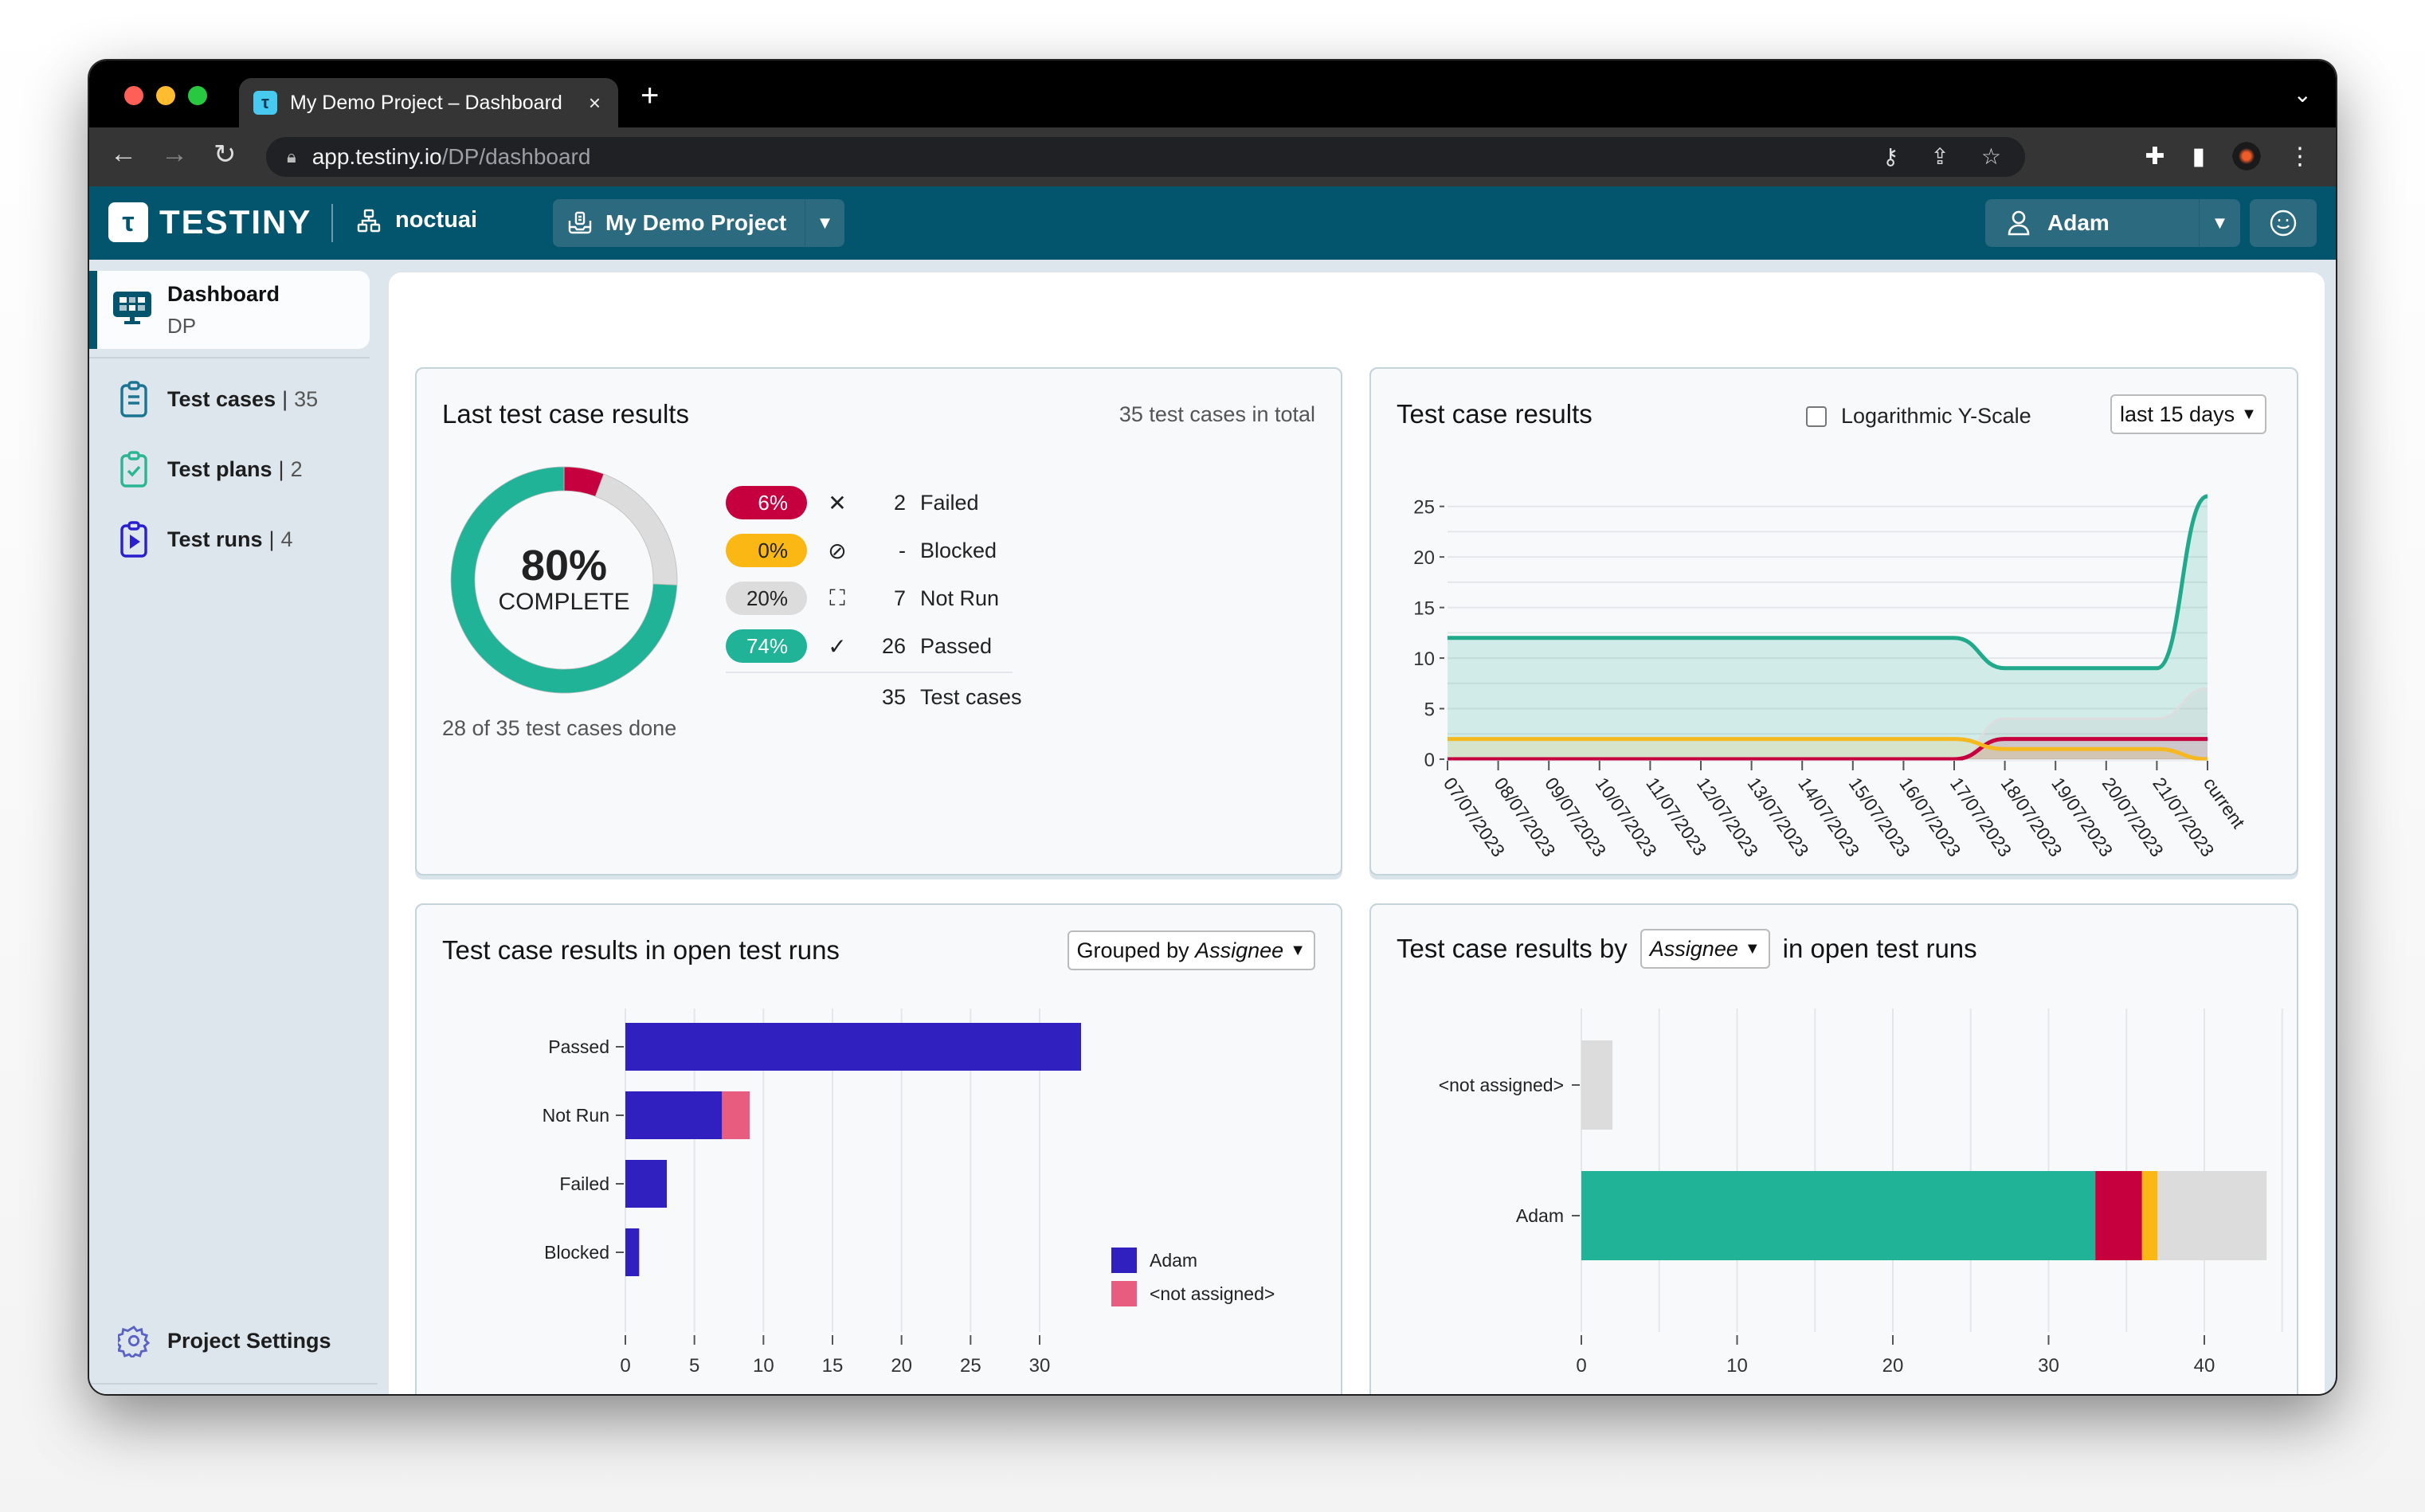 This screenshot has height=1512, width=2425. What do you see at coordinates (2283, 223) in the screenshot?
I see `feedback-button` at bounding box center [2283, 223].